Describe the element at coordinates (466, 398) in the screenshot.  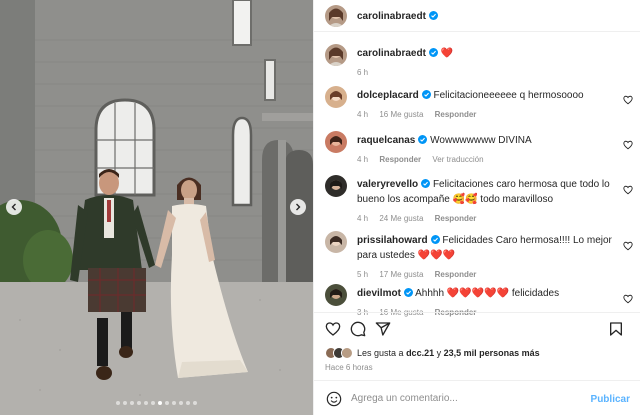
I see `comment-input` at that location.